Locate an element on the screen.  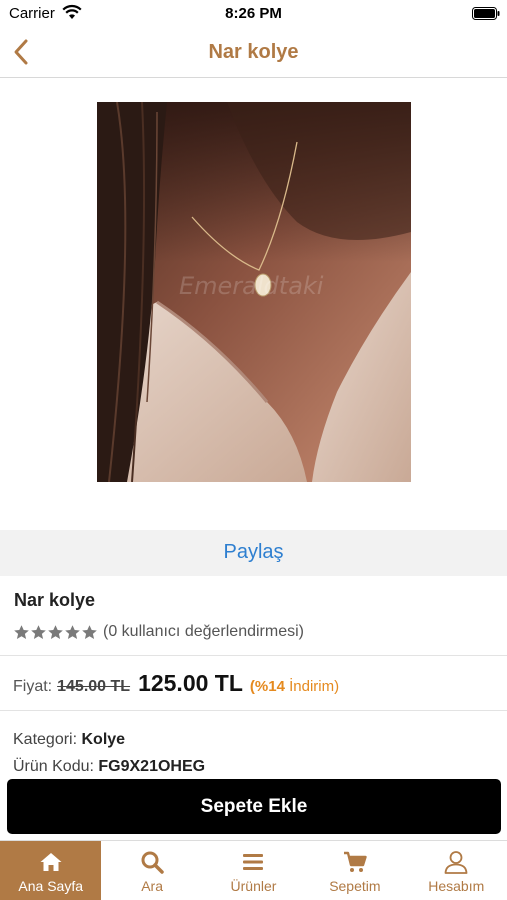
star-rating is located at coordinates (55, 632).